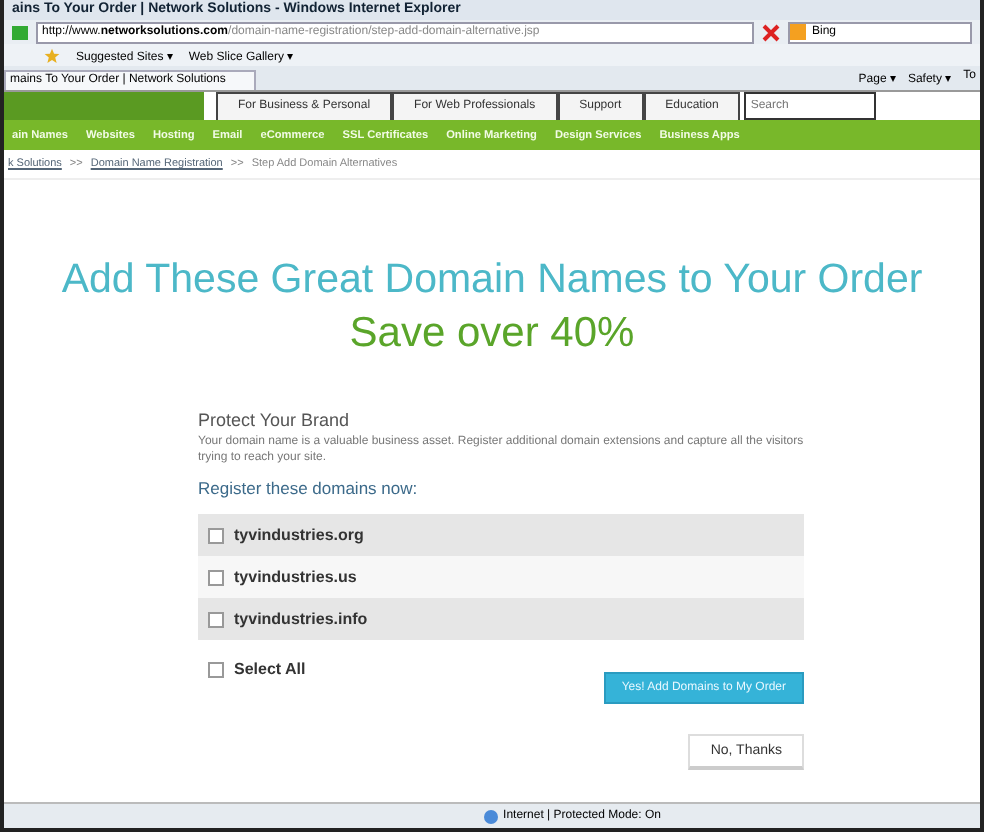 The width and height of the screenshot is (1000, 836). What do you see at coordinates (301, 619) in the screenshot?
I see `domain-name: tyvindustries.info` at bounding box center [301, 619].